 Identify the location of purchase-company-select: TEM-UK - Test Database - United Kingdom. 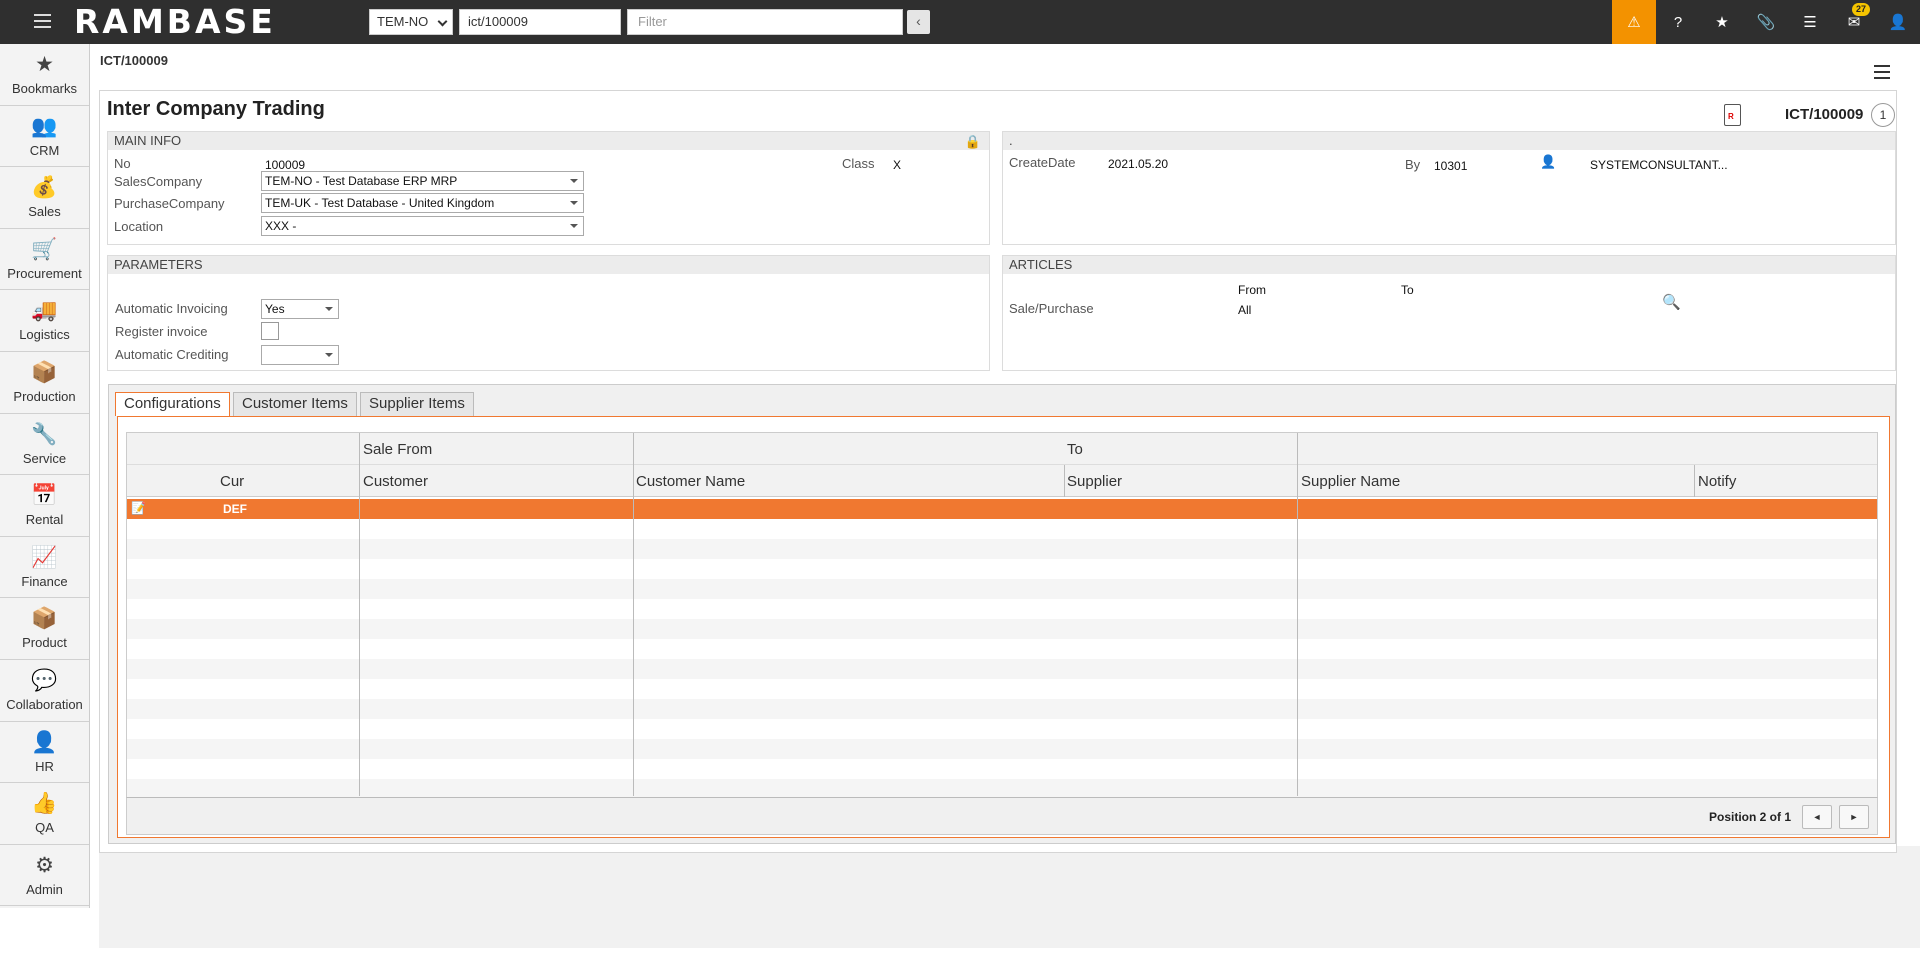
(422, 203).